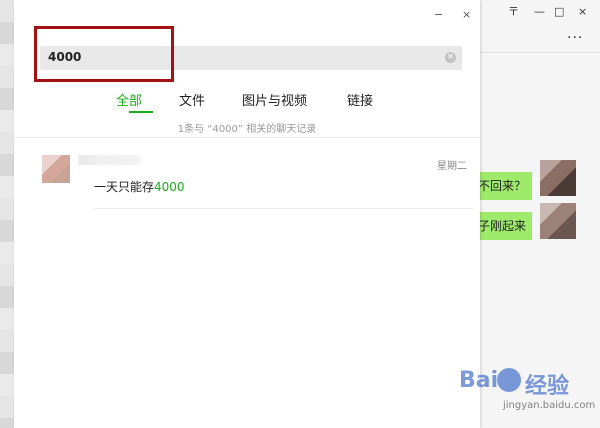  I want to click on watermark-logo: Bai 经验 jingyan.baidu.com, so click(525, 390).